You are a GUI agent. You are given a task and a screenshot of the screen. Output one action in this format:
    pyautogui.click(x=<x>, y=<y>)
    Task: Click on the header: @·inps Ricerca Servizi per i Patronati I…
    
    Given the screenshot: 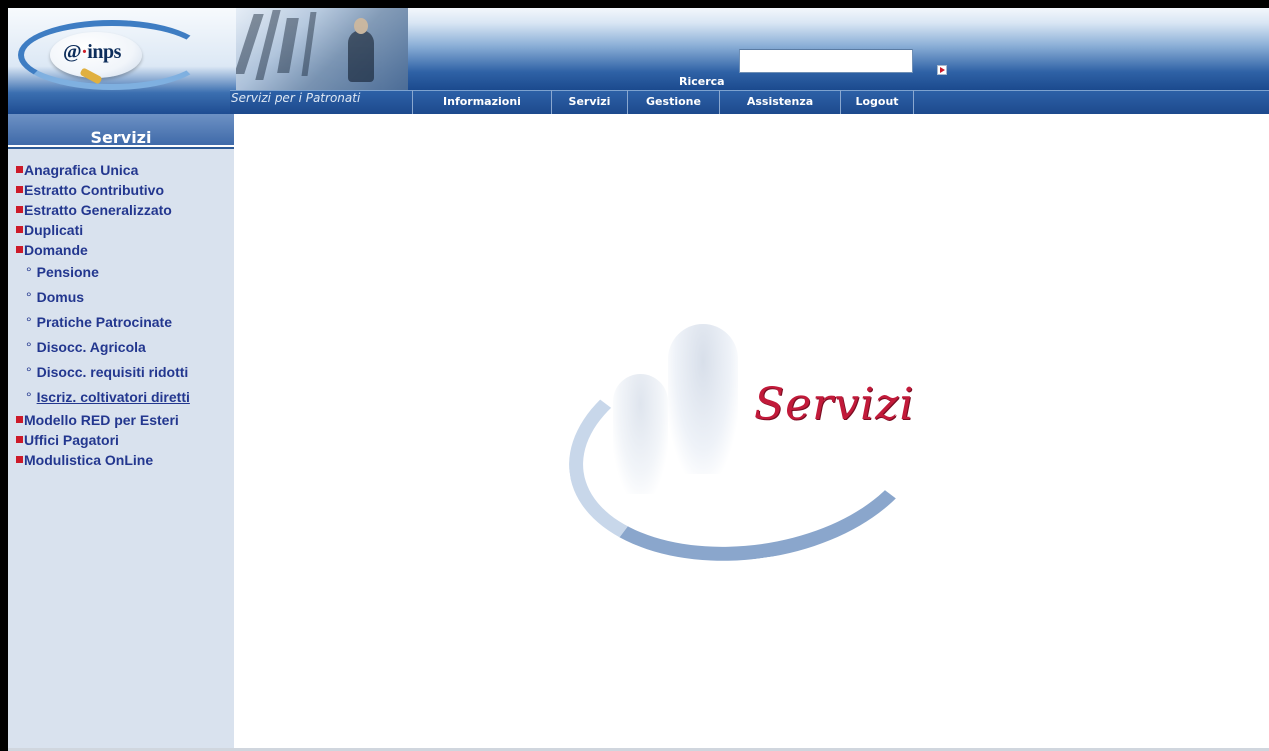 What is the action you would take?
    pyautogui.click(x=638, y=61)
    